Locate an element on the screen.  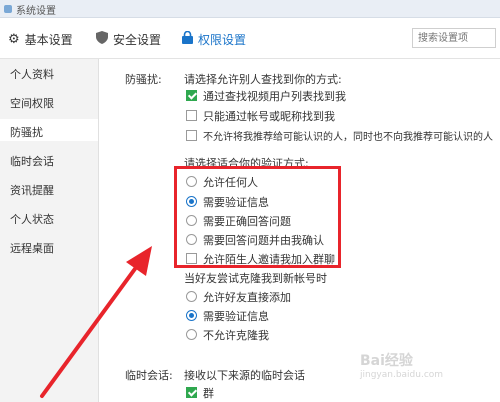
clone-option-deny-label: 不允许克隆我 is located at coordinates (236, 335).